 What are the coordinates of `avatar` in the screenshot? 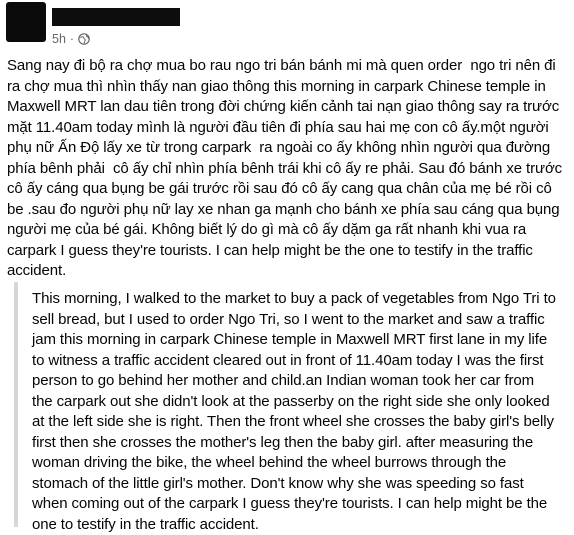 It's located at (26, 22).